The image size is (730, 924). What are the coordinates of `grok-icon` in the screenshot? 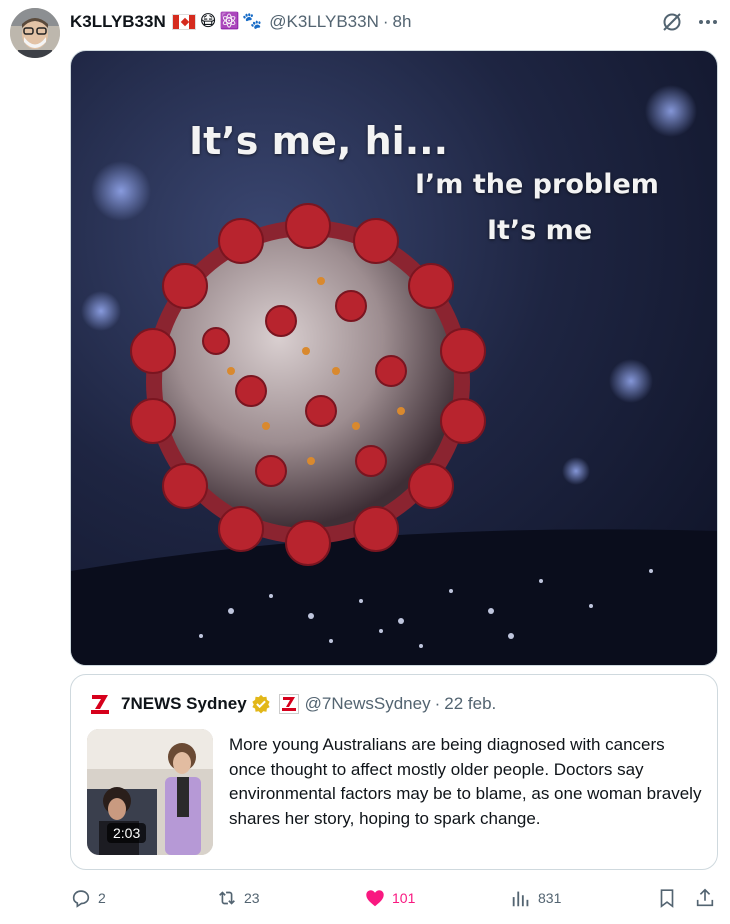 It's located at (672, 22).